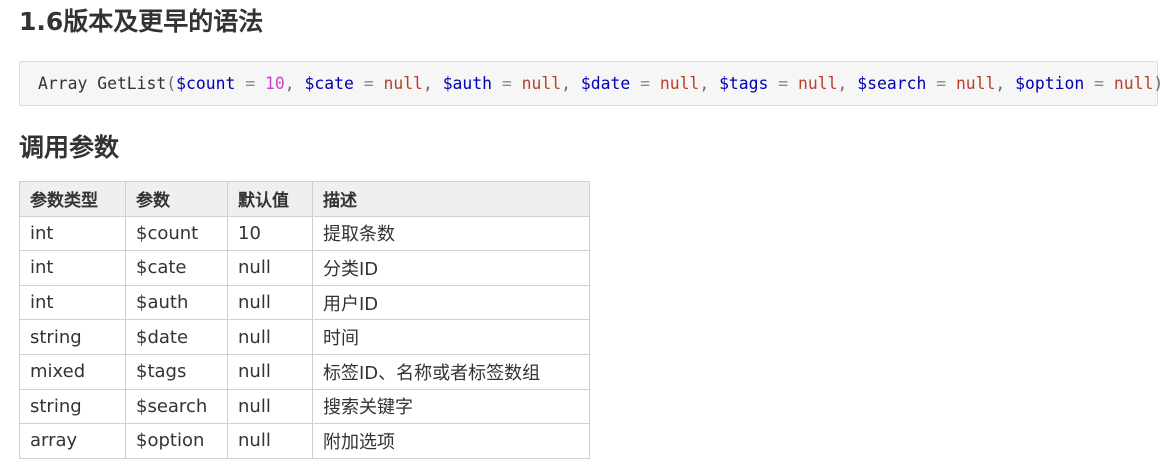 This screenshot has height=475, width=1164. What do you see at coordinates (176, 337) in the screenshot?
I see `cell-param: $date` at bounding box center [176, 337].